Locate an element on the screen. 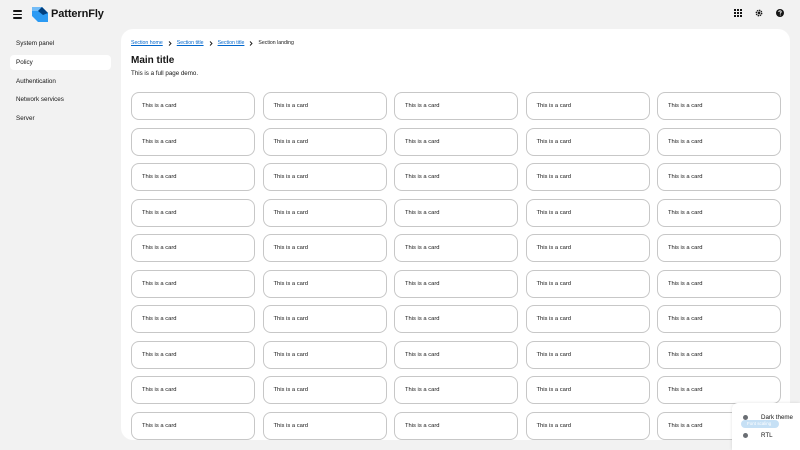  sidebar-item-authentication: Authentication is located at coordinates (60, 81).